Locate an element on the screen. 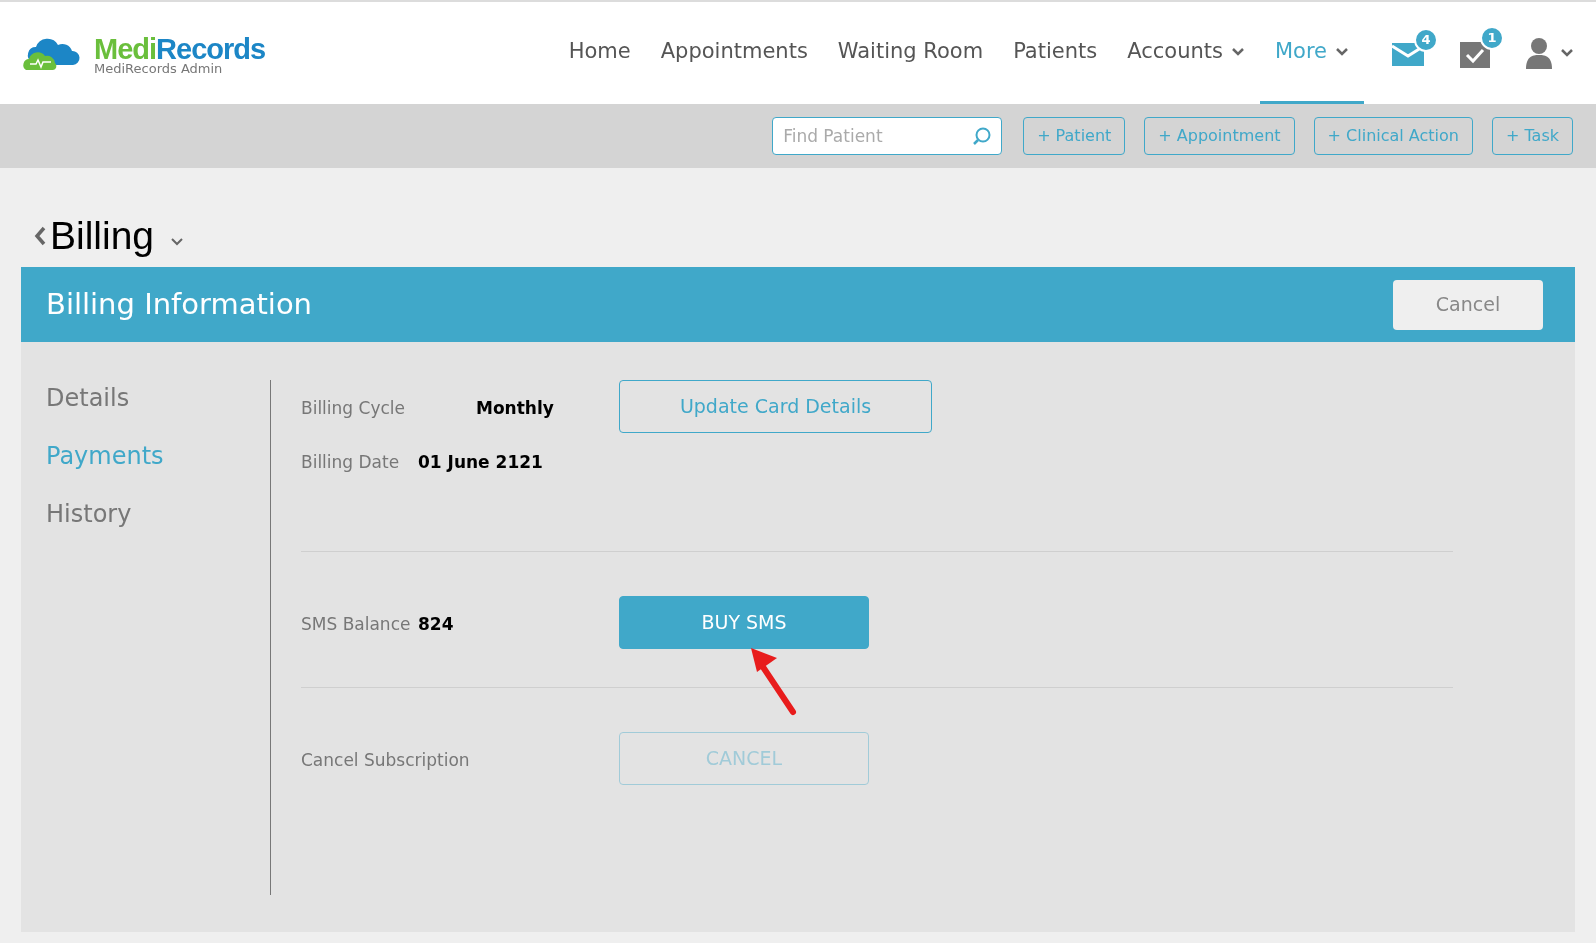 The width and height of the screenshot is (1596, 943). count-badge: 1 is located at coordinates (1492, 38).